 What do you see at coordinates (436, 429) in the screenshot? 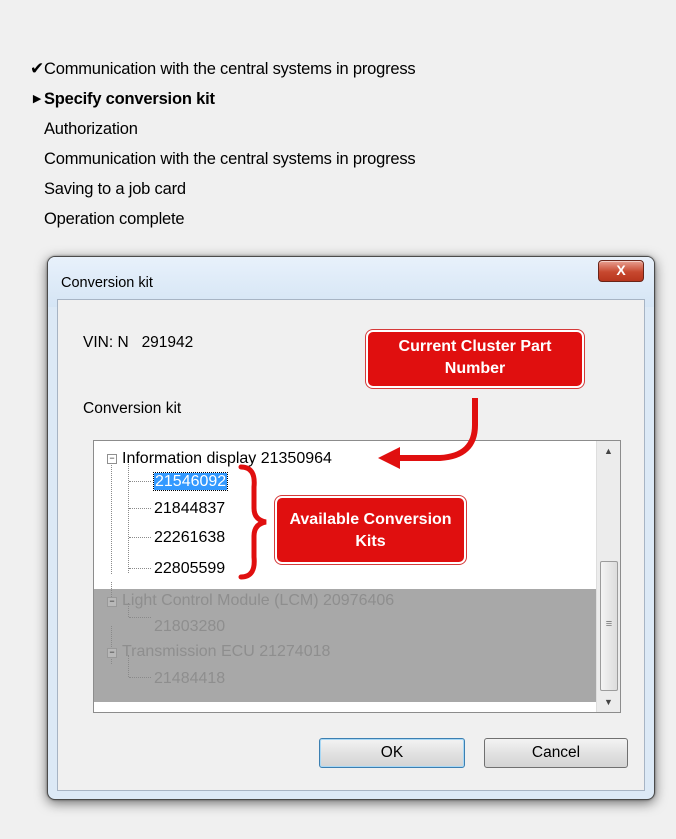
I see `arrow-line` at bounding box center [436, 429].